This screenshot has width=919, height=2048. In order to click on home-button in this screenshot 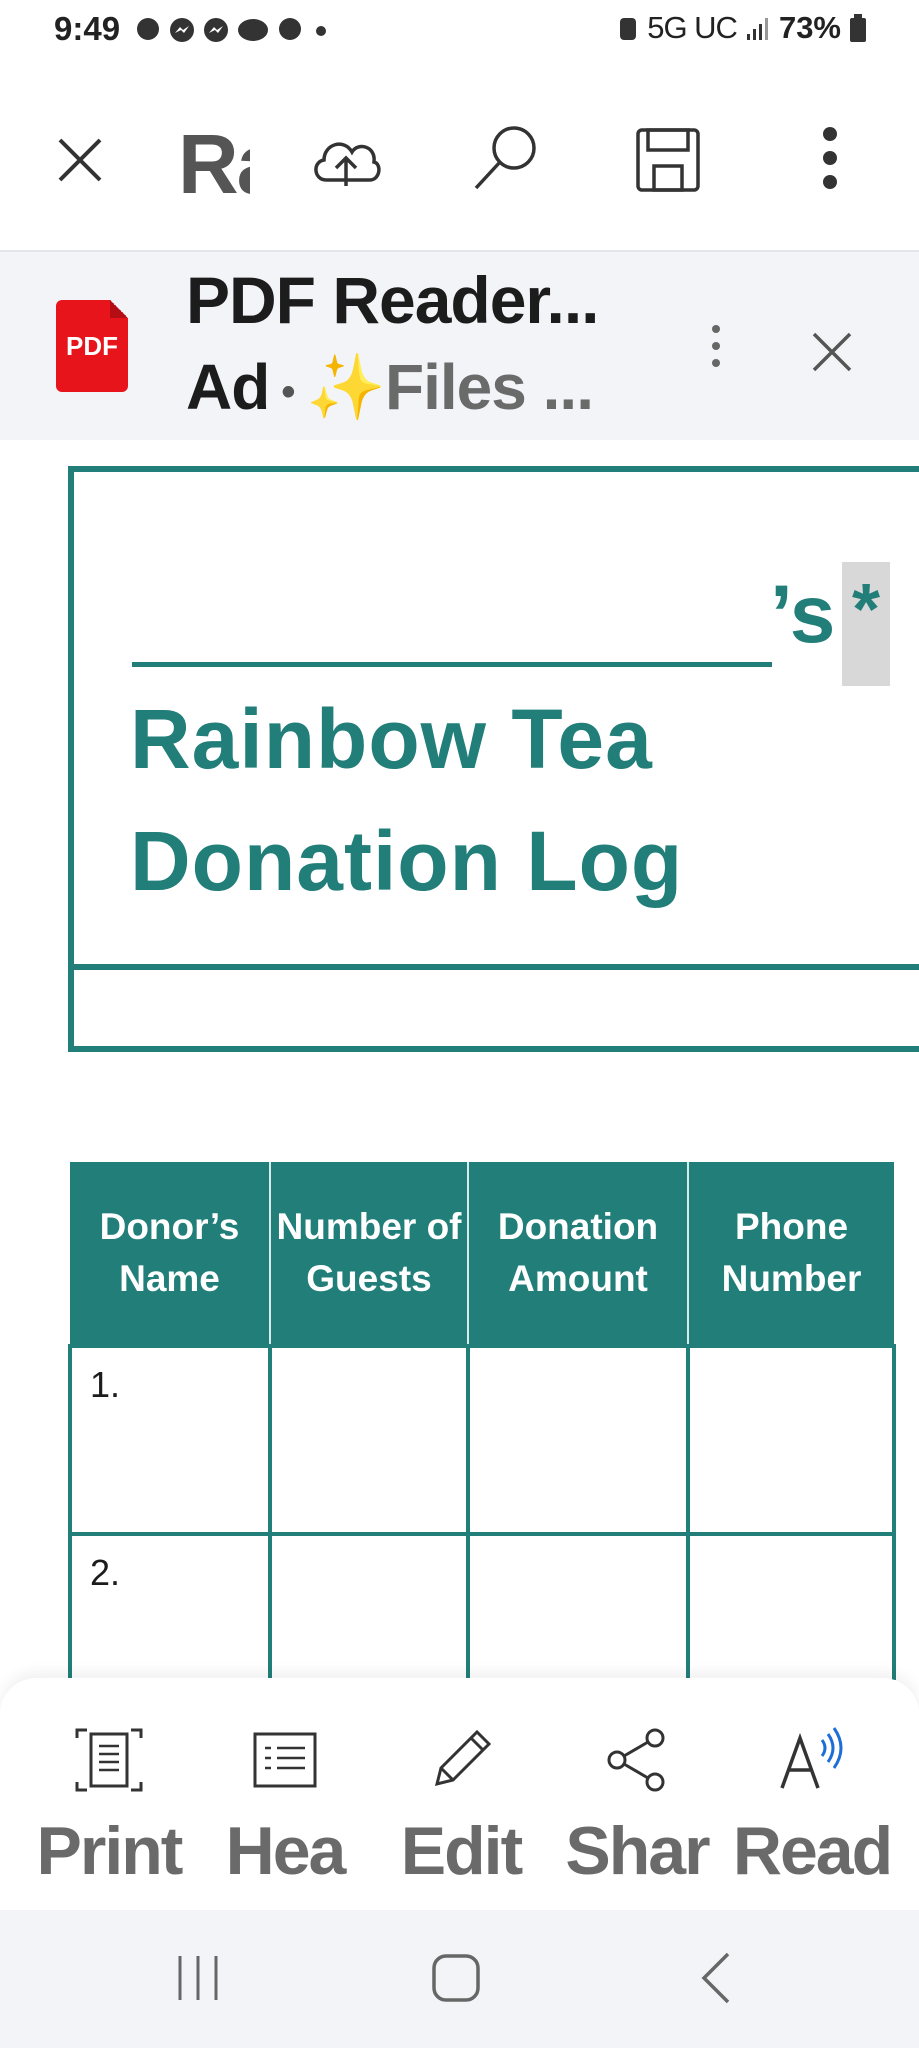, I will do `click(456, 1980)`.